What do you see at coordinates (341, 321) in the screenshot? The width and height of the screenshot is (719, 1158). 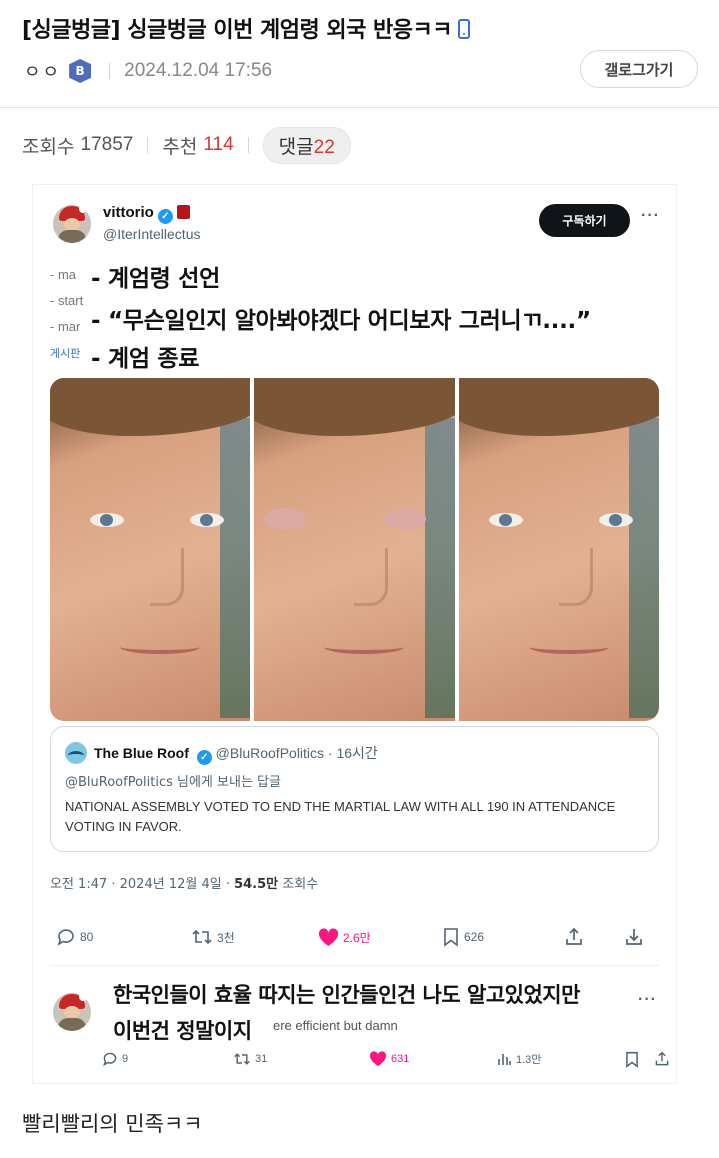 I see `overlay-text-line: - “무슨일인지 알아봐야겠다 어디보자 그러니ㄲ....”` at bounding box center [341, 321].